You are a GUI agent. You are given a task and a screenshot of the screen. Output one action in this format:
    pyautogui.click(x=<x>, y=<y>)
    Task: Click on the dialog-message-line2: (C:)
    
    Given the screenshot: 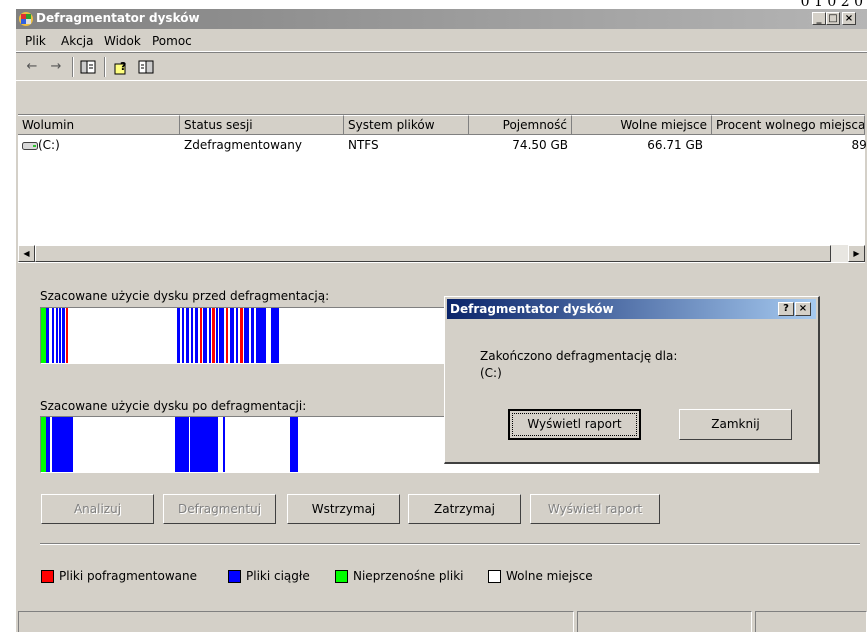 What is the action you would take?
    pyautogui.click(x=491, y=373)
    